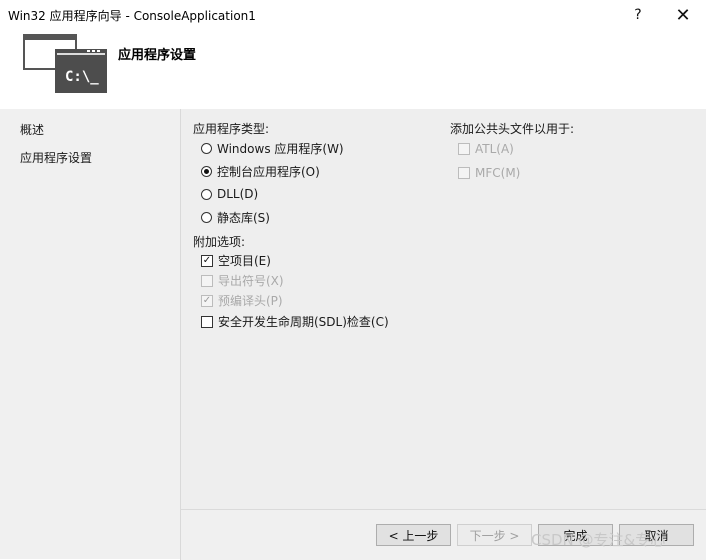 This screenshot has width=706, height=560. Describe the element at coordinates (243, 218) in the screenshot. I see `radio-label: 静态库(S)` at that location.